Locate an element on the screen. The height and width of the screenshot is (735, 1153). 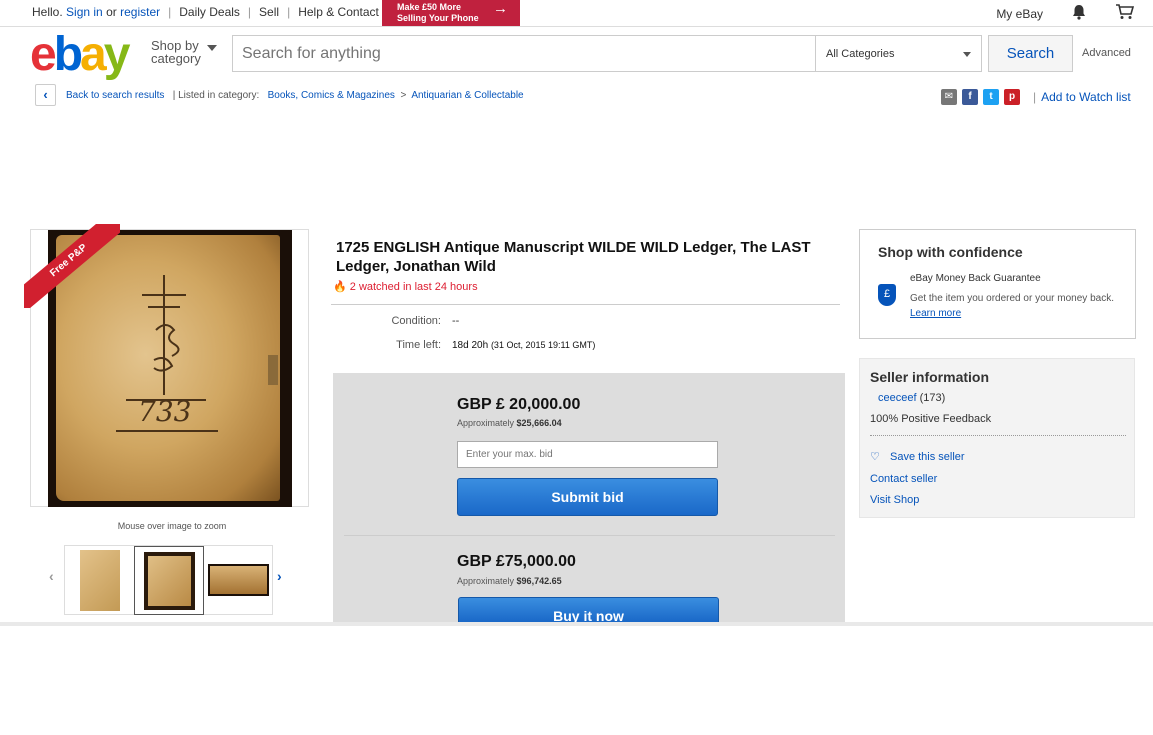
promo-banner: Make £50 More Selling Your Phone → is located at coordinates (451, 13).